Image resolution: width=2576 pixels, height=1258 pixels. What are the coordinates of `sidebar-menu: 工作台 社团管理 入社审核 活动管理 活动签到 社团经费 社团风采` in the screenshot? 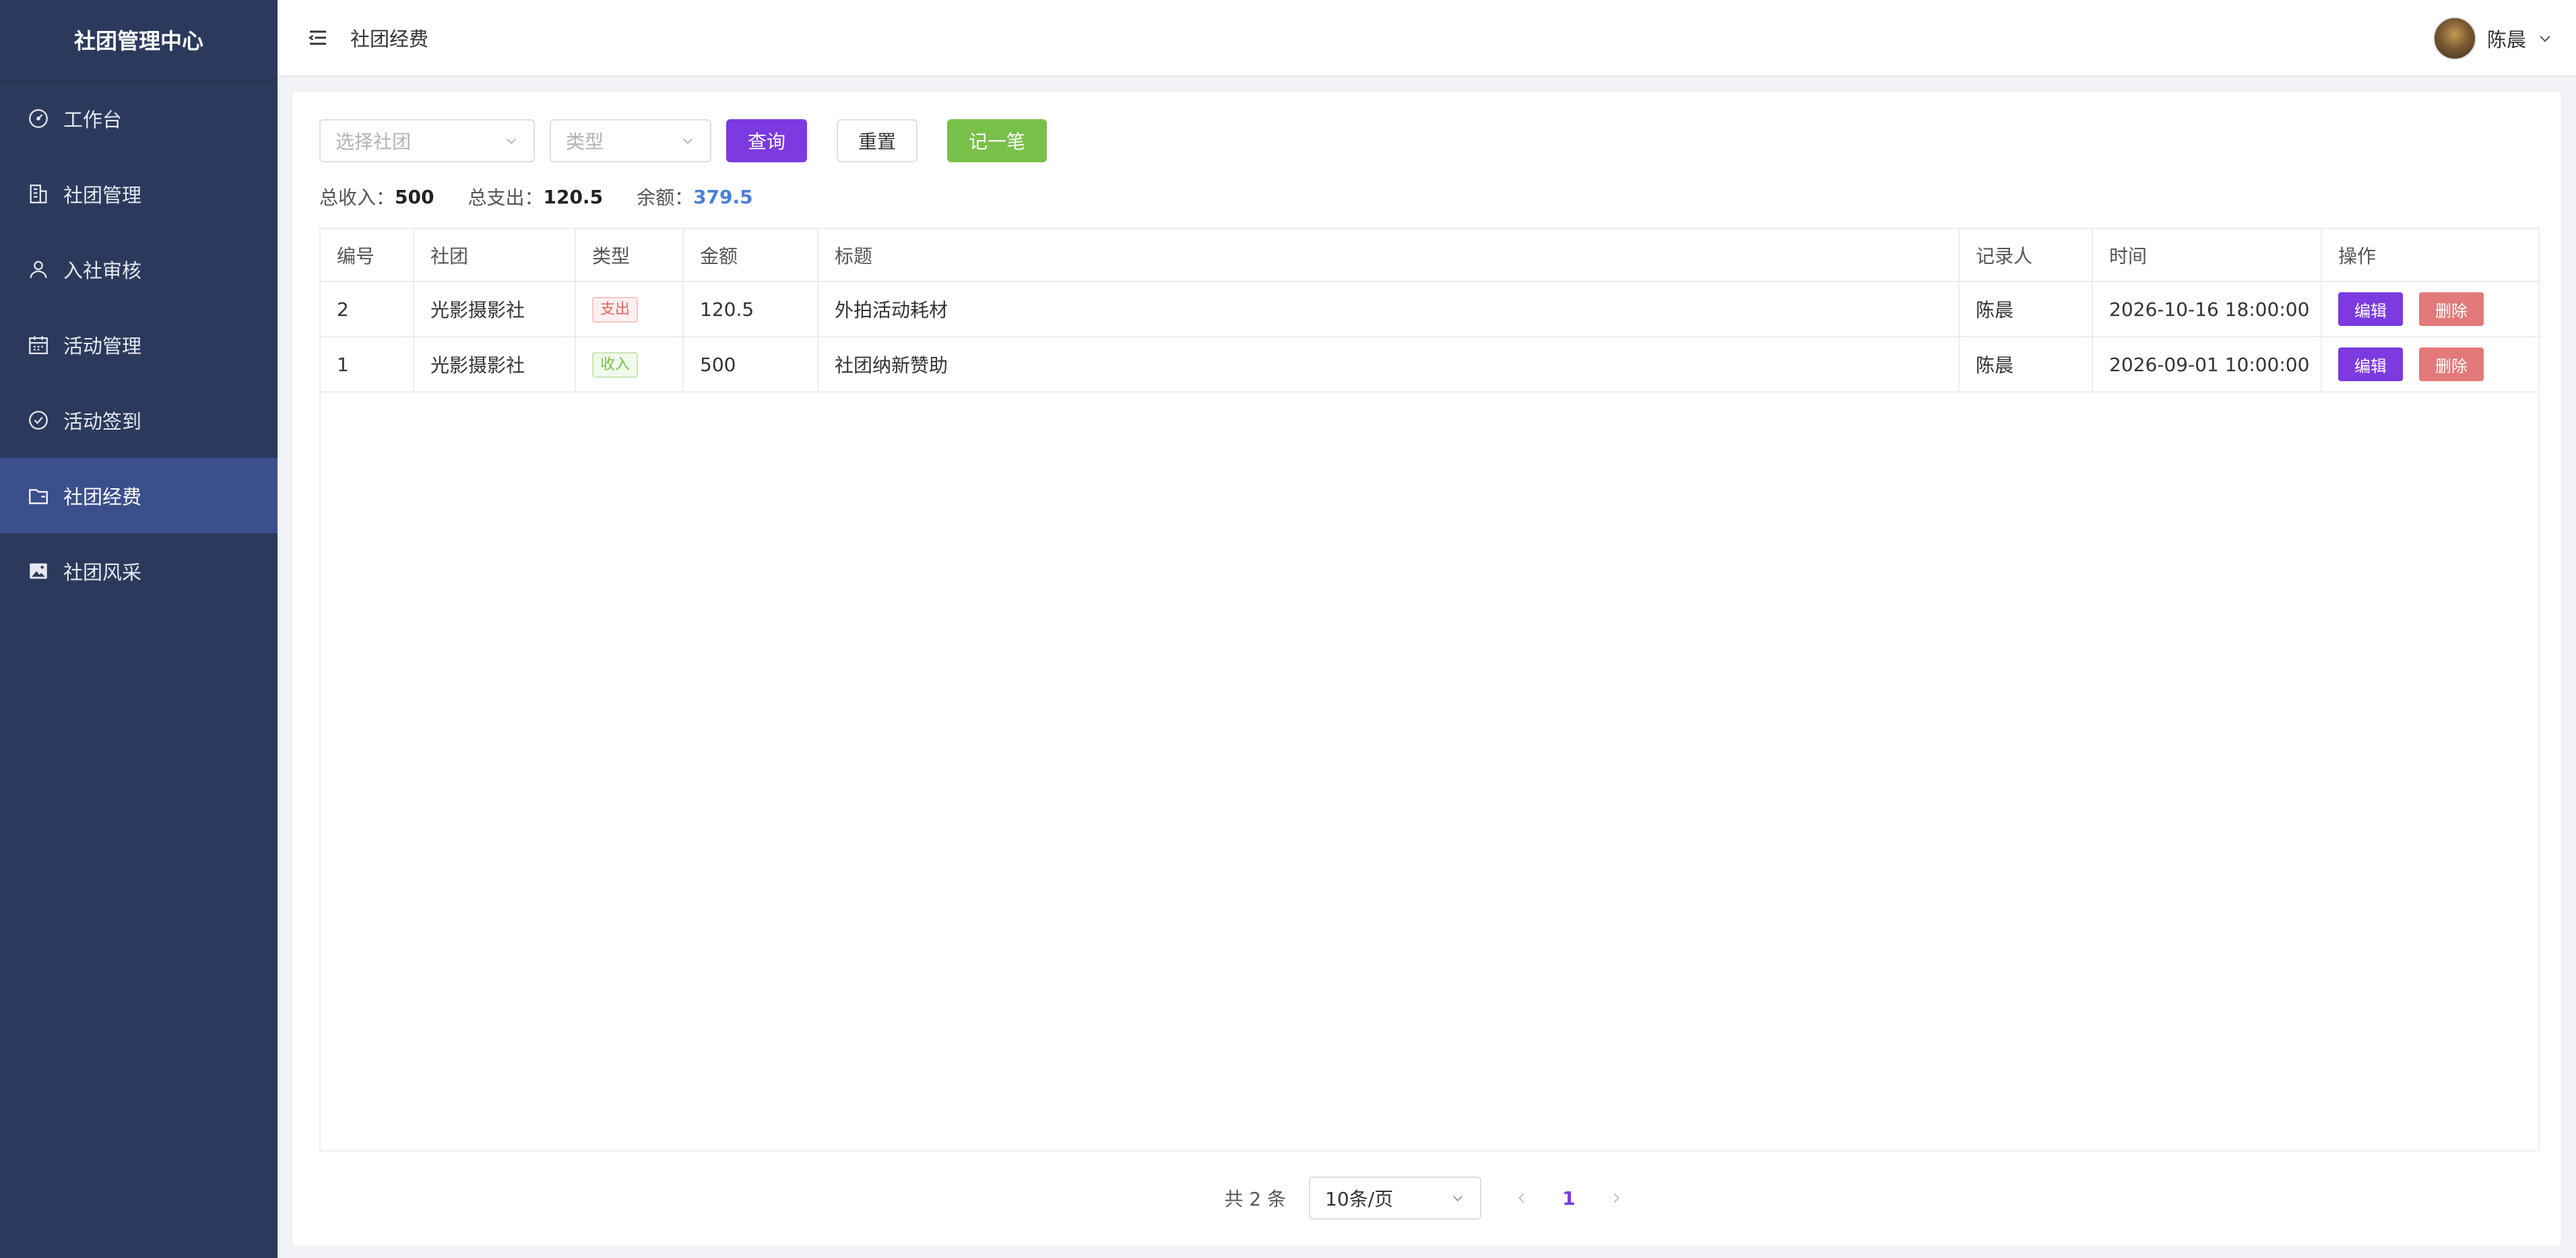 It's located at (139, 345).